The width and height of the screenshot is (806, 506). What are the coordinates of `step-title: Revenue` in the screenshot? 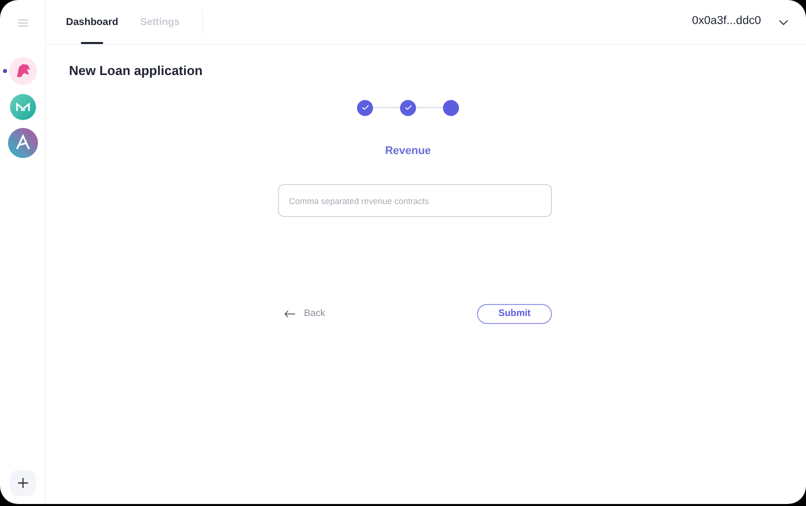 It's located at (408, 151).